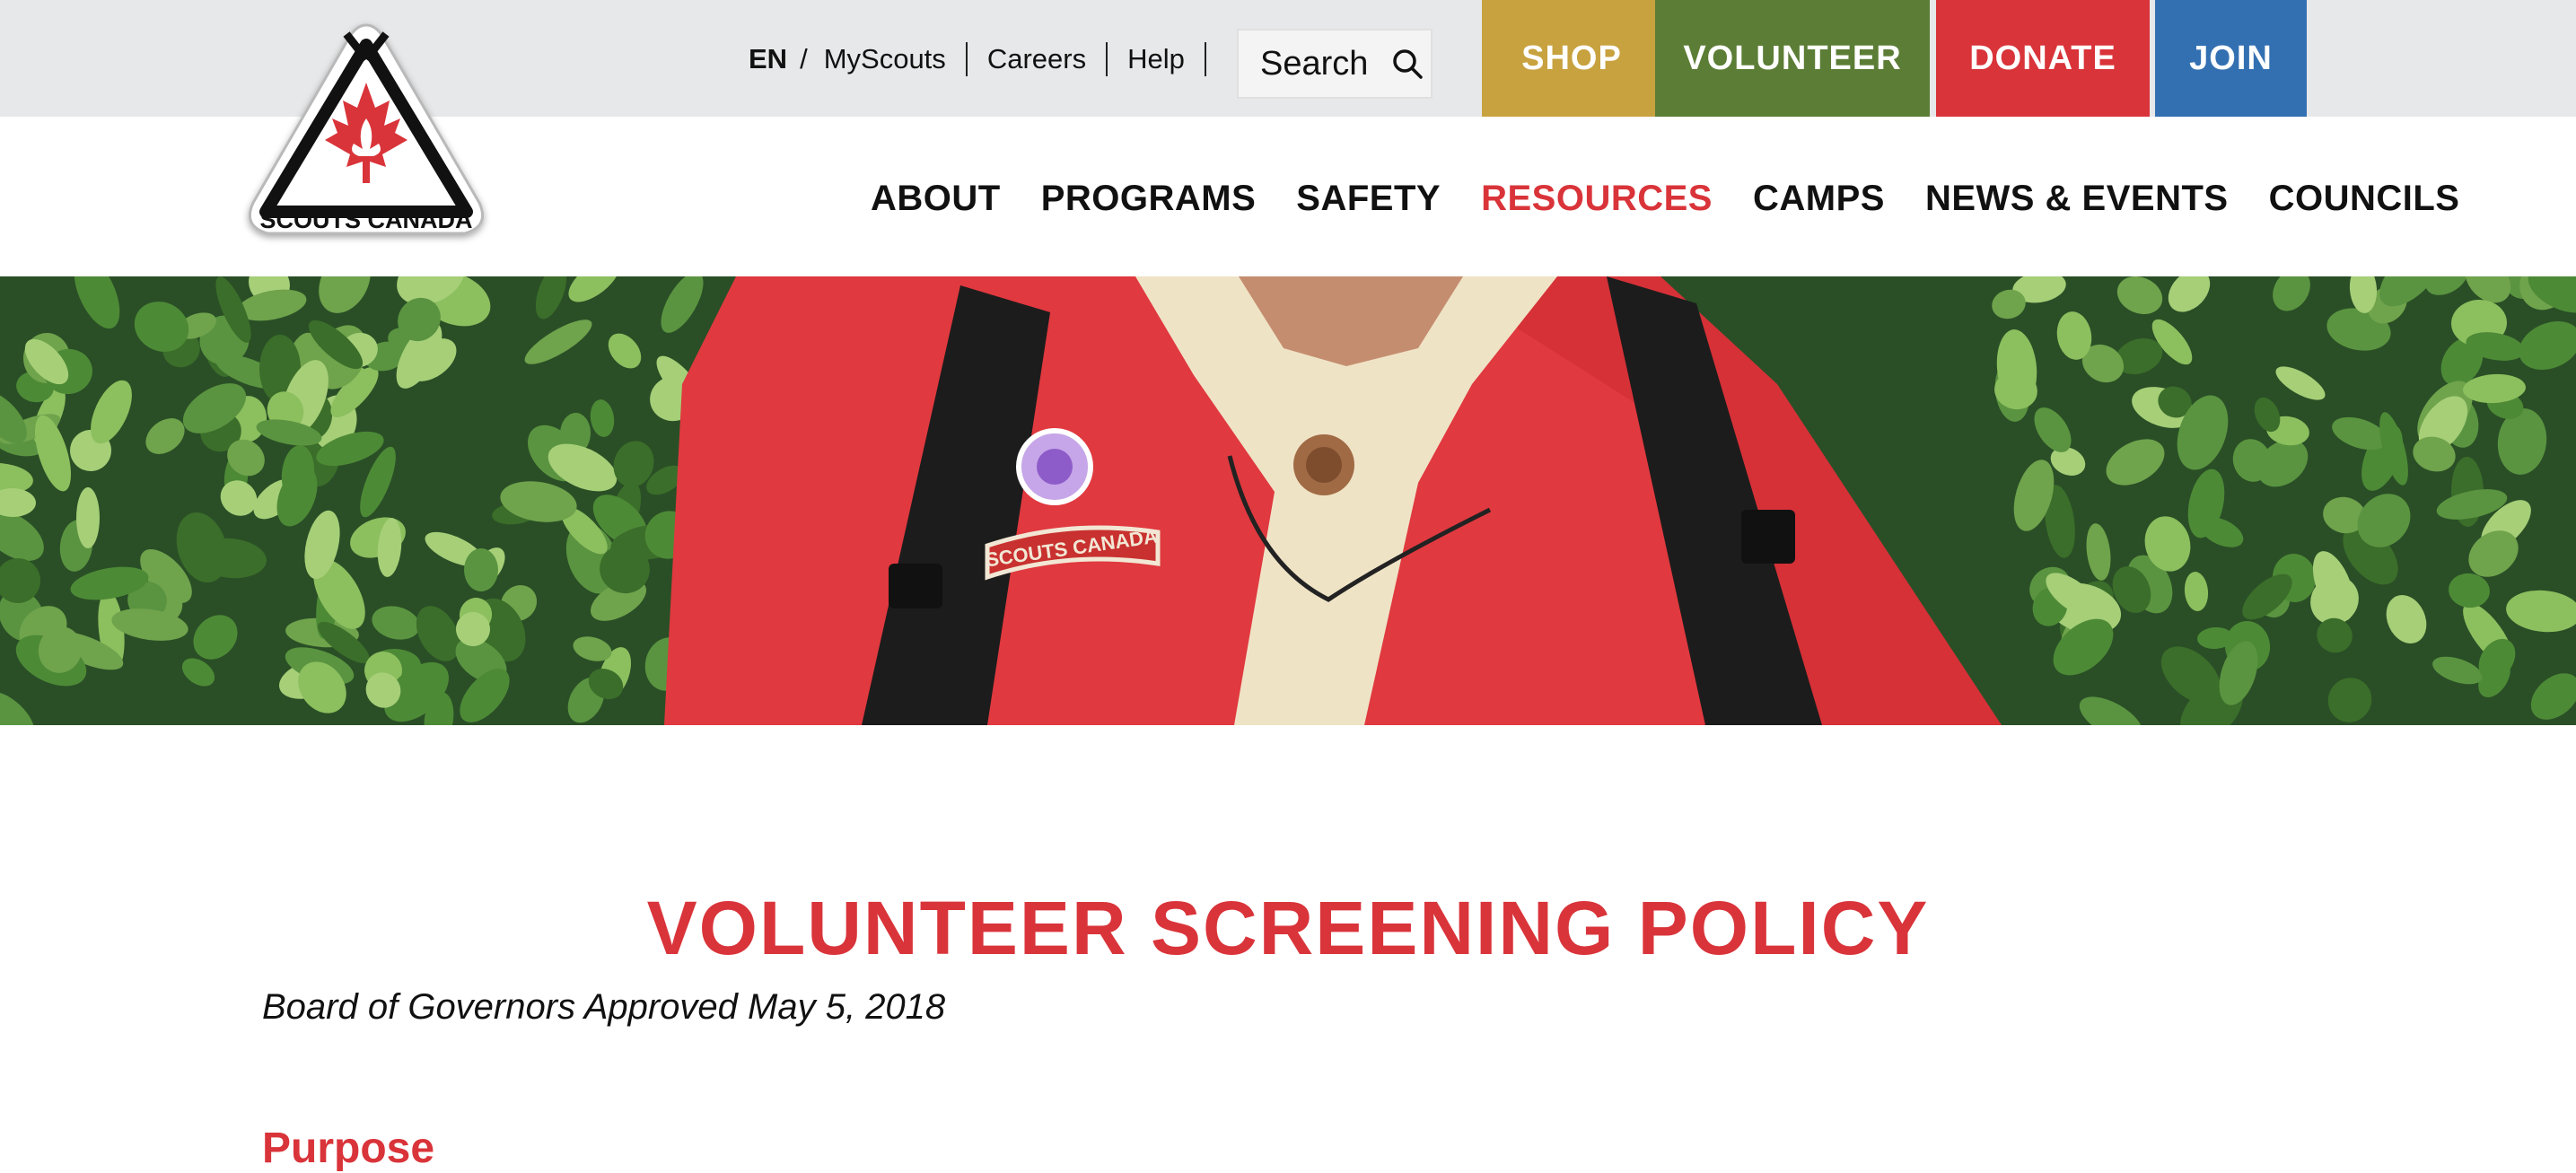 The width and height of the screenshot is (2576, 1173). I want to click on logo-text: SCOUTS CANADA, so click(365, 219).